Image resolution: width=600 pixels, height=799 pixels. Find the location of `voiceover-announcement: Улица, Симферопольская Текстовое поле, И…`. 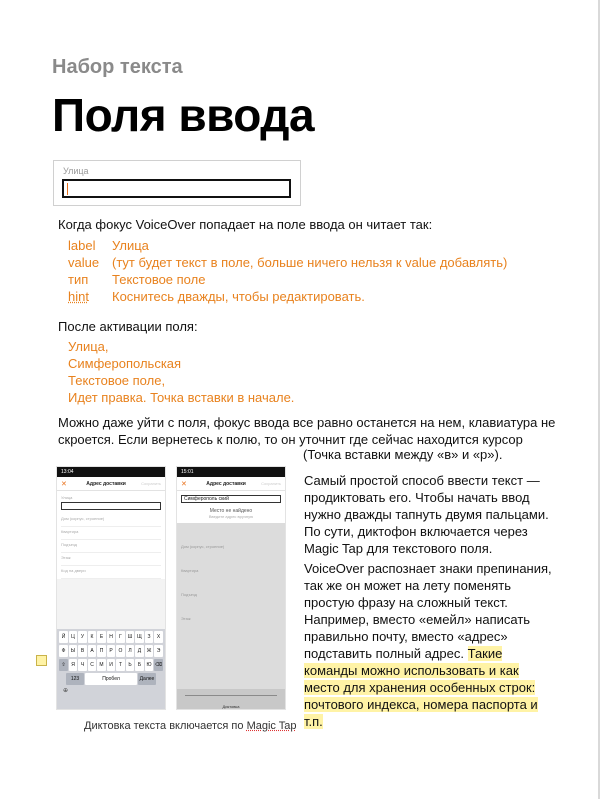

voiceover-announcement: Улица, Симферопольская Текстовое поле, И… is located at coordinates (181, 372).